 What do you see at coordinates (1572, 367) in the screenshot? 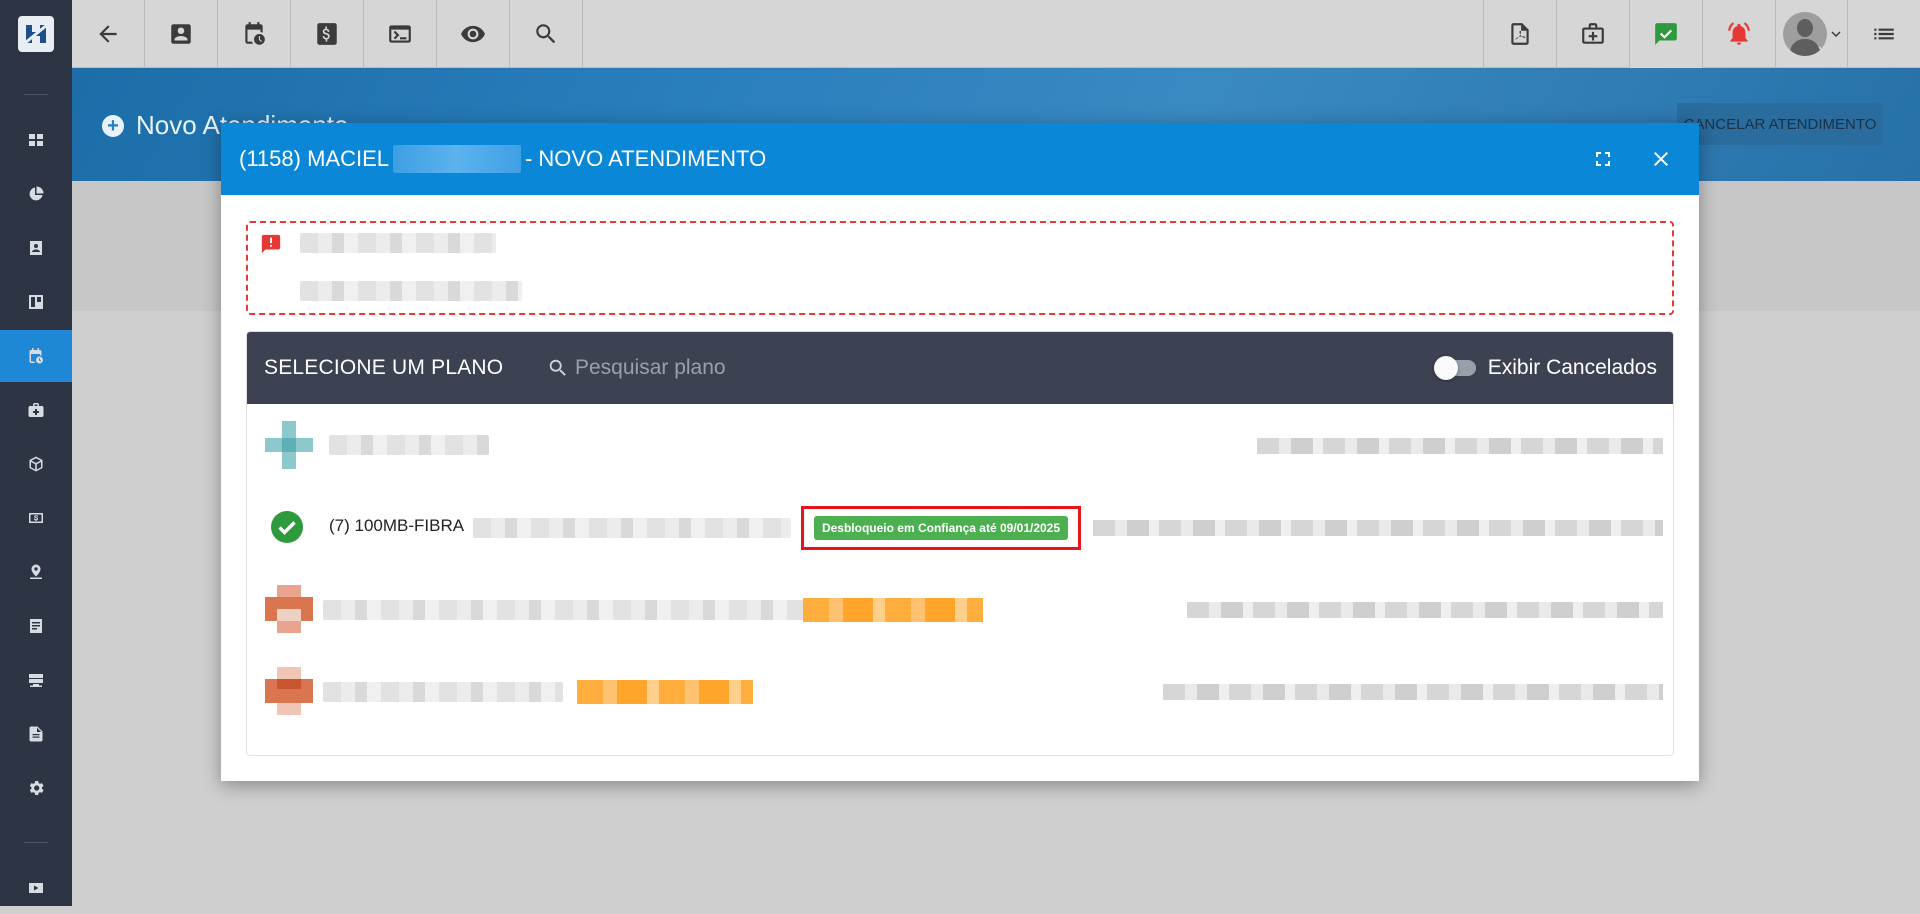
I see `toggle-label: Exibir Cancelados` at bounding box center [1572, 367].